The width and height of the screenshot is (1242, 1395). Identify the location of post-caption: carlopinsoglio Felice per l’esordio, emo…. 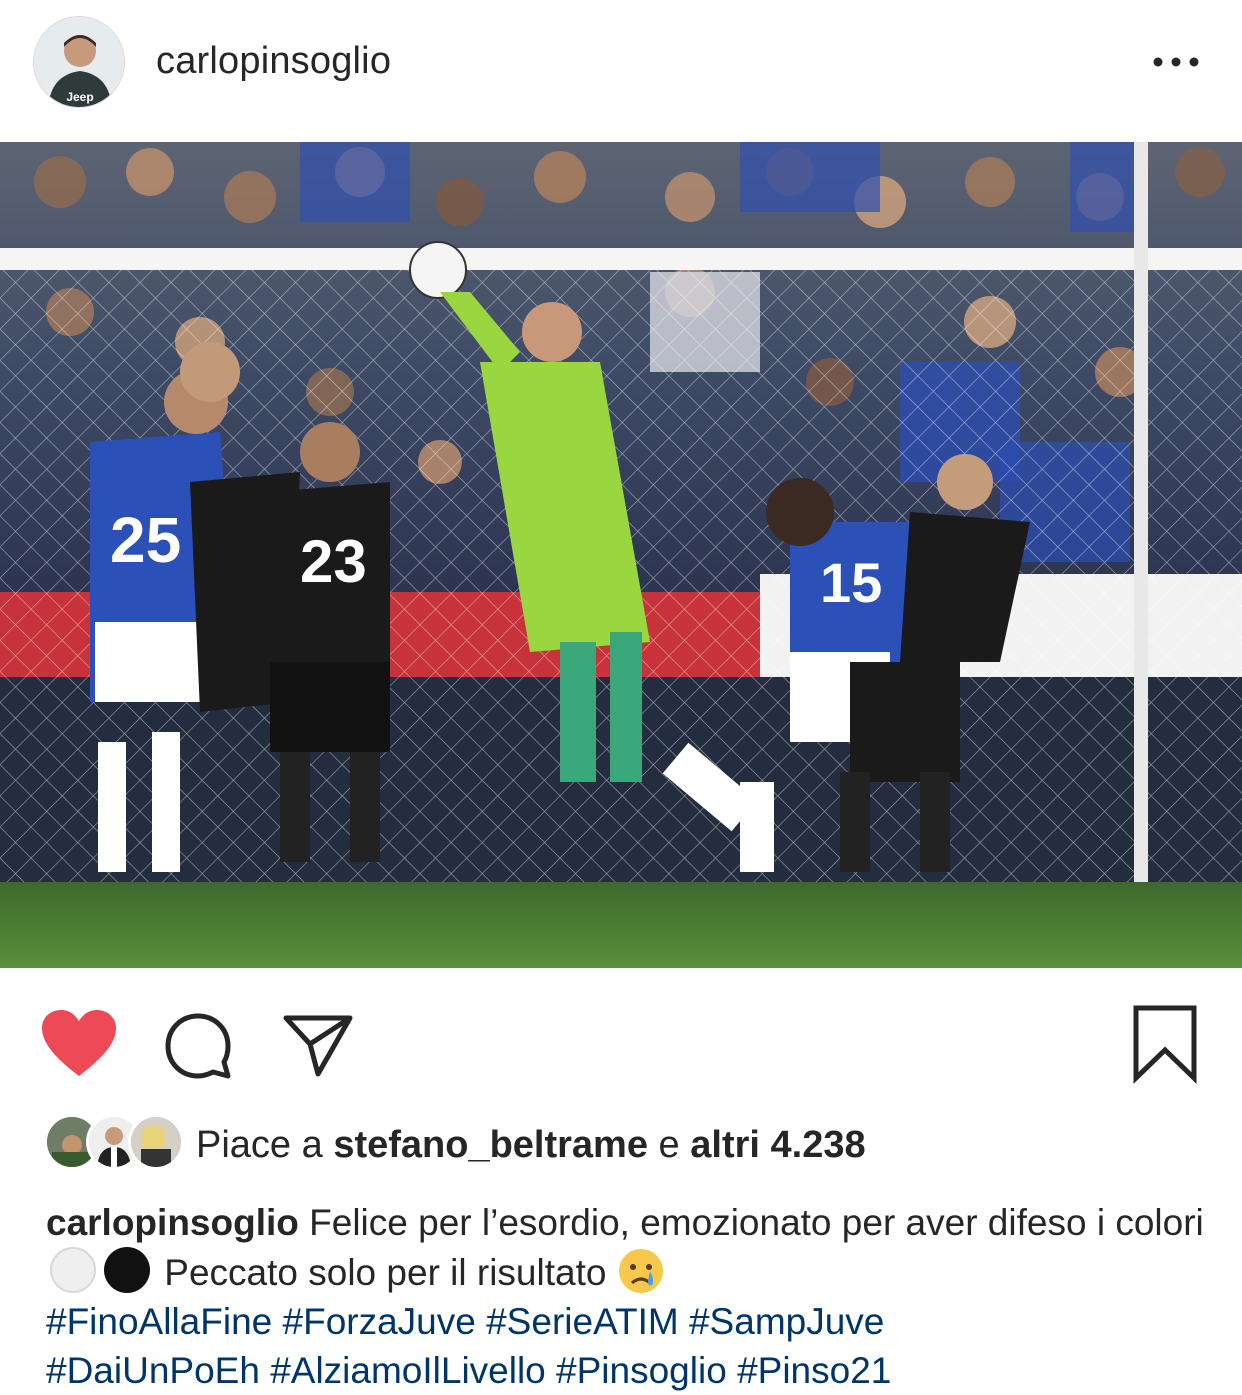
(631, 1296).